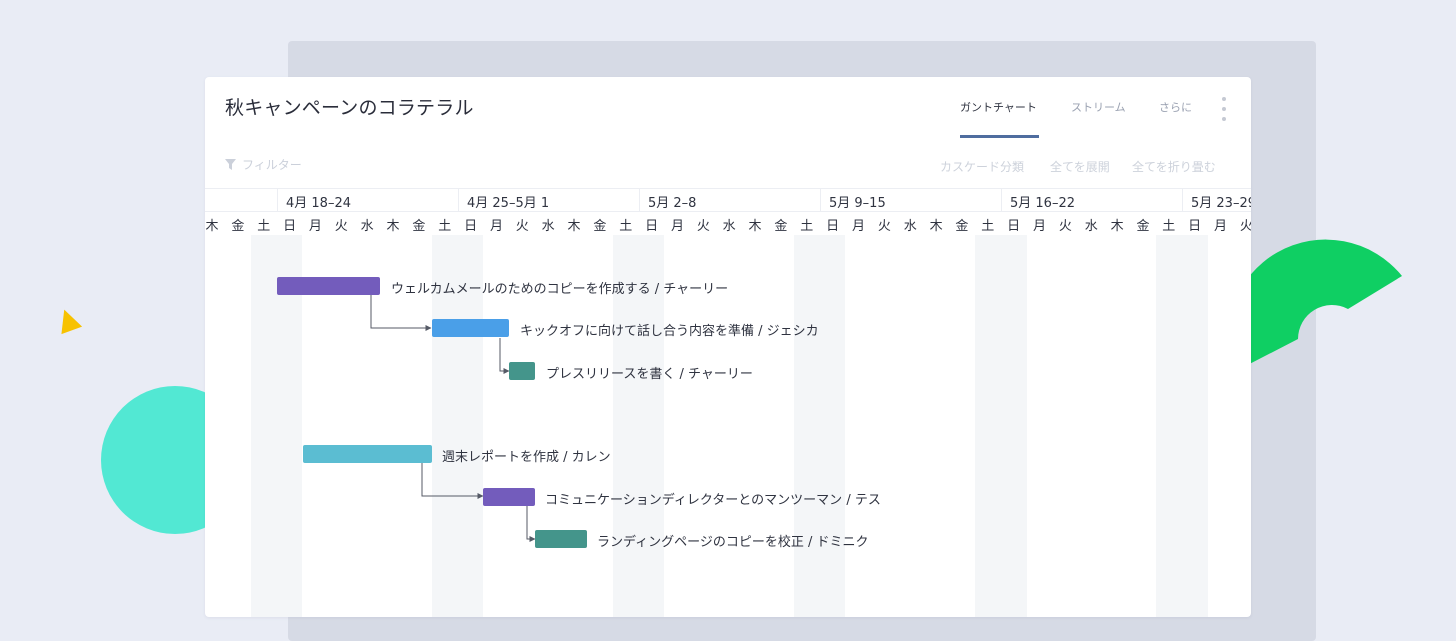 The width and height of the screenshot is (1456, 641). Describe the element at coordinates (649, 374) in the screenshot. I see `task-label: プレスリリースを書く / チャーリー` at that location.